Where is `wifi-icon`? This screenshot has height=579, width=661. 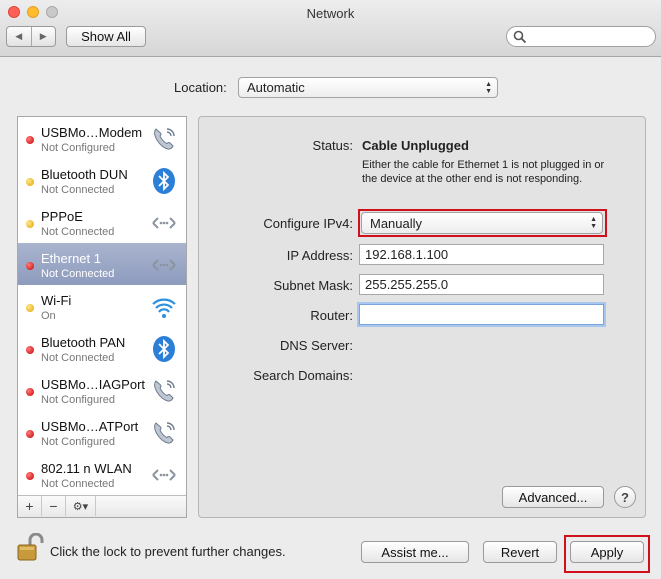 wifi-icon is located at coordinates (164, 307).